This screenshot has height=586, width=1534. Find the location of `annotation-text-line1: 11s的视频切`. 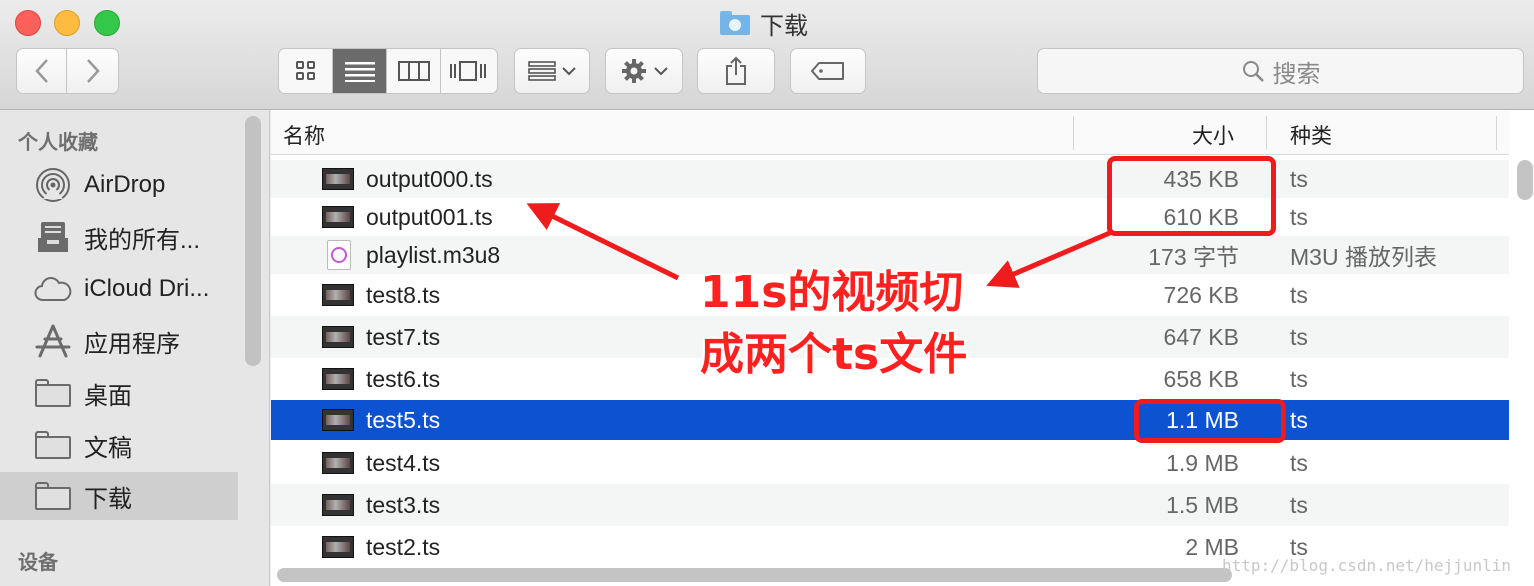

annotation-text-line1: 11s的视频切 is located at coordinates (832, 292).